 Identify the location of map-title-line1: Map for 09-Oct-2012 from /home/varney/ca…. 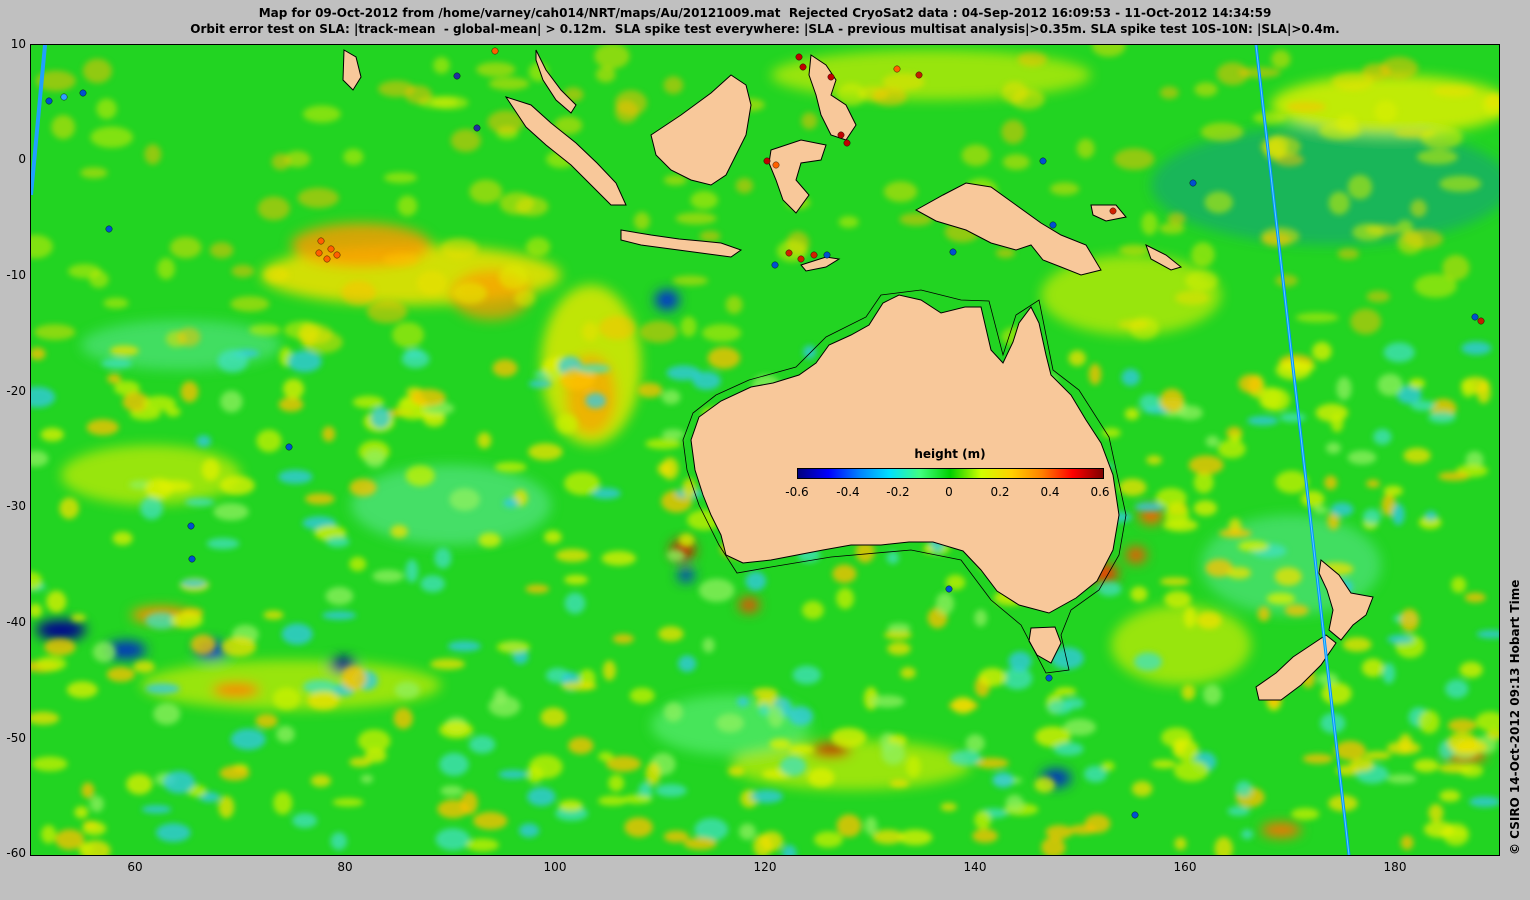
(765, 13).